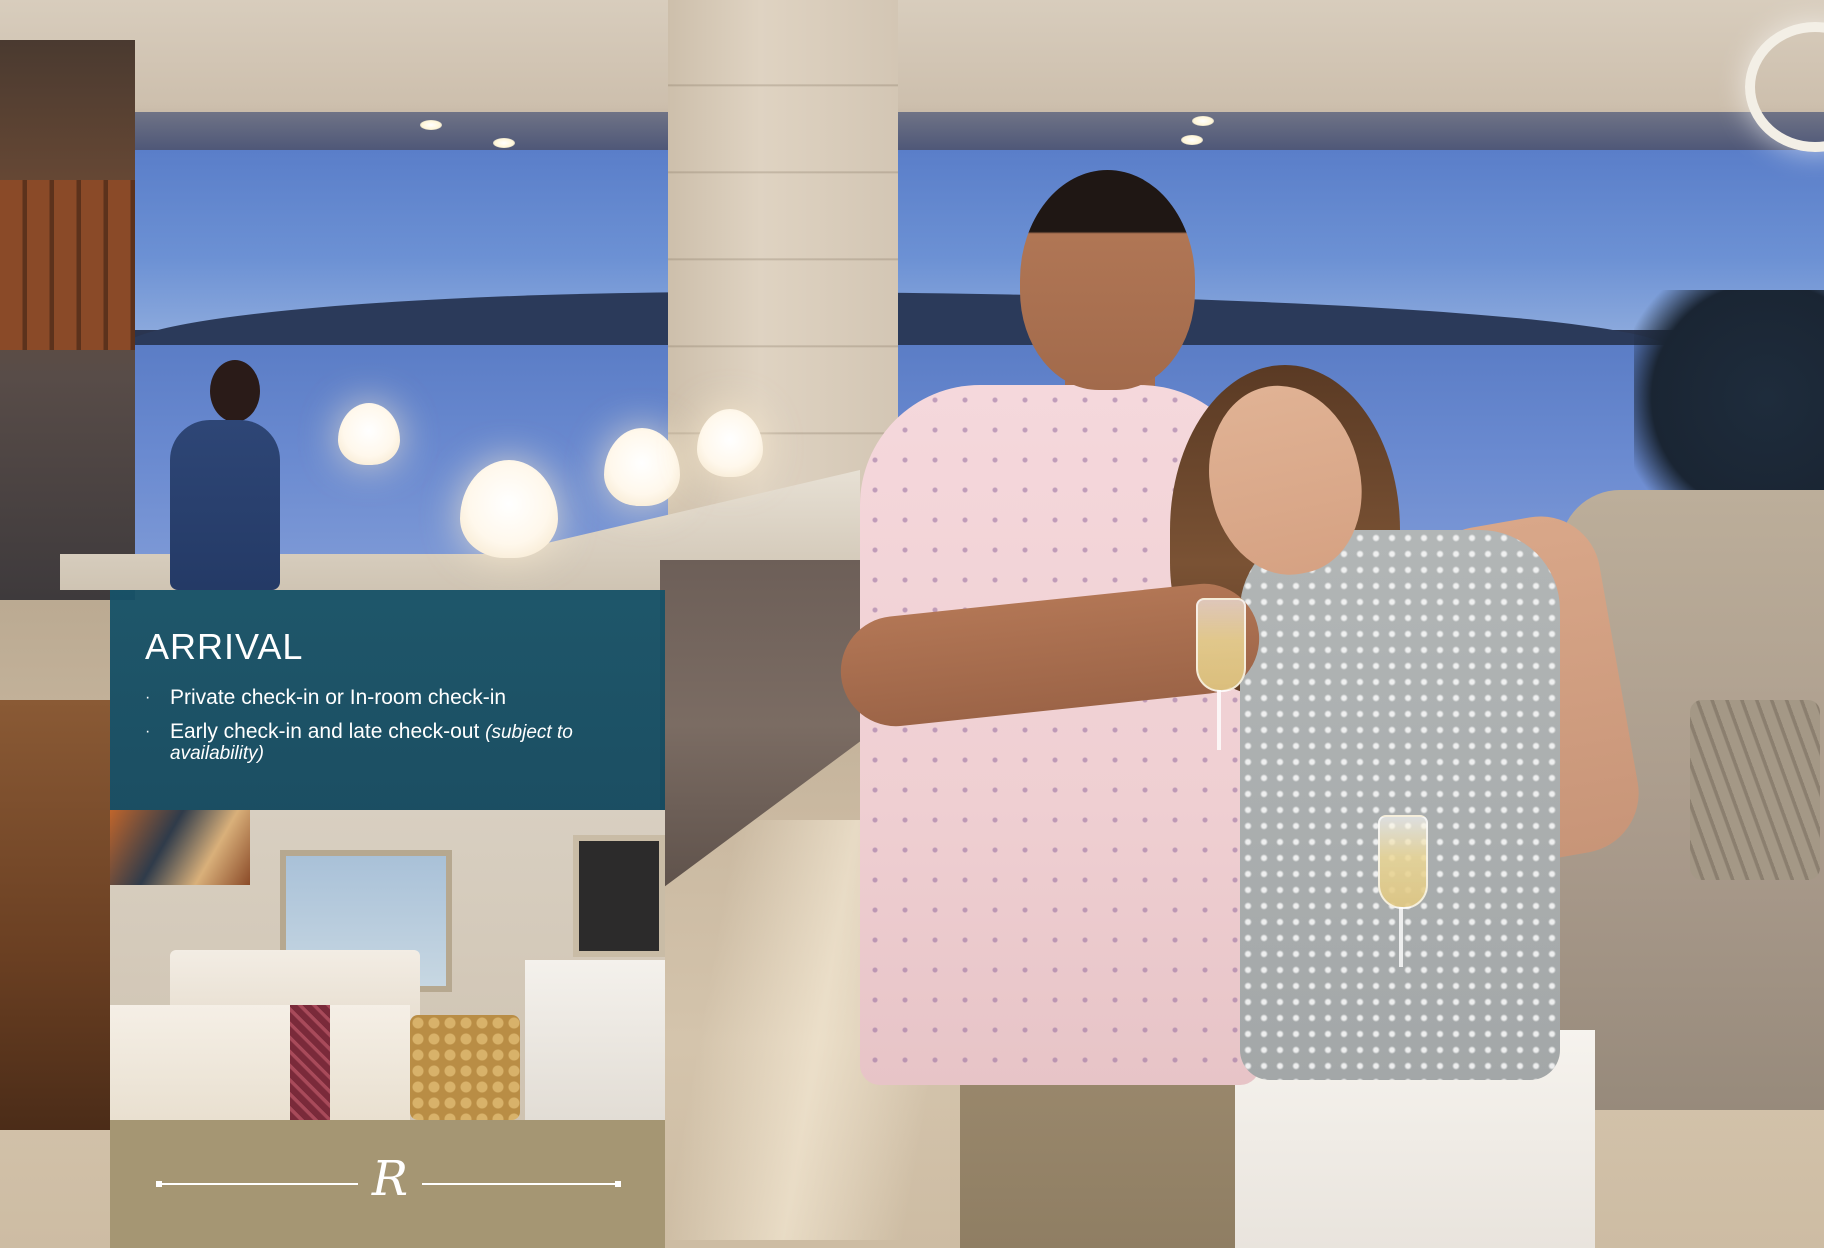 The height and width of the screenshot is (1248, 1824). Describe the element at coordinates (618, 1184) in the screenshot. I see `divider-end` at that location.